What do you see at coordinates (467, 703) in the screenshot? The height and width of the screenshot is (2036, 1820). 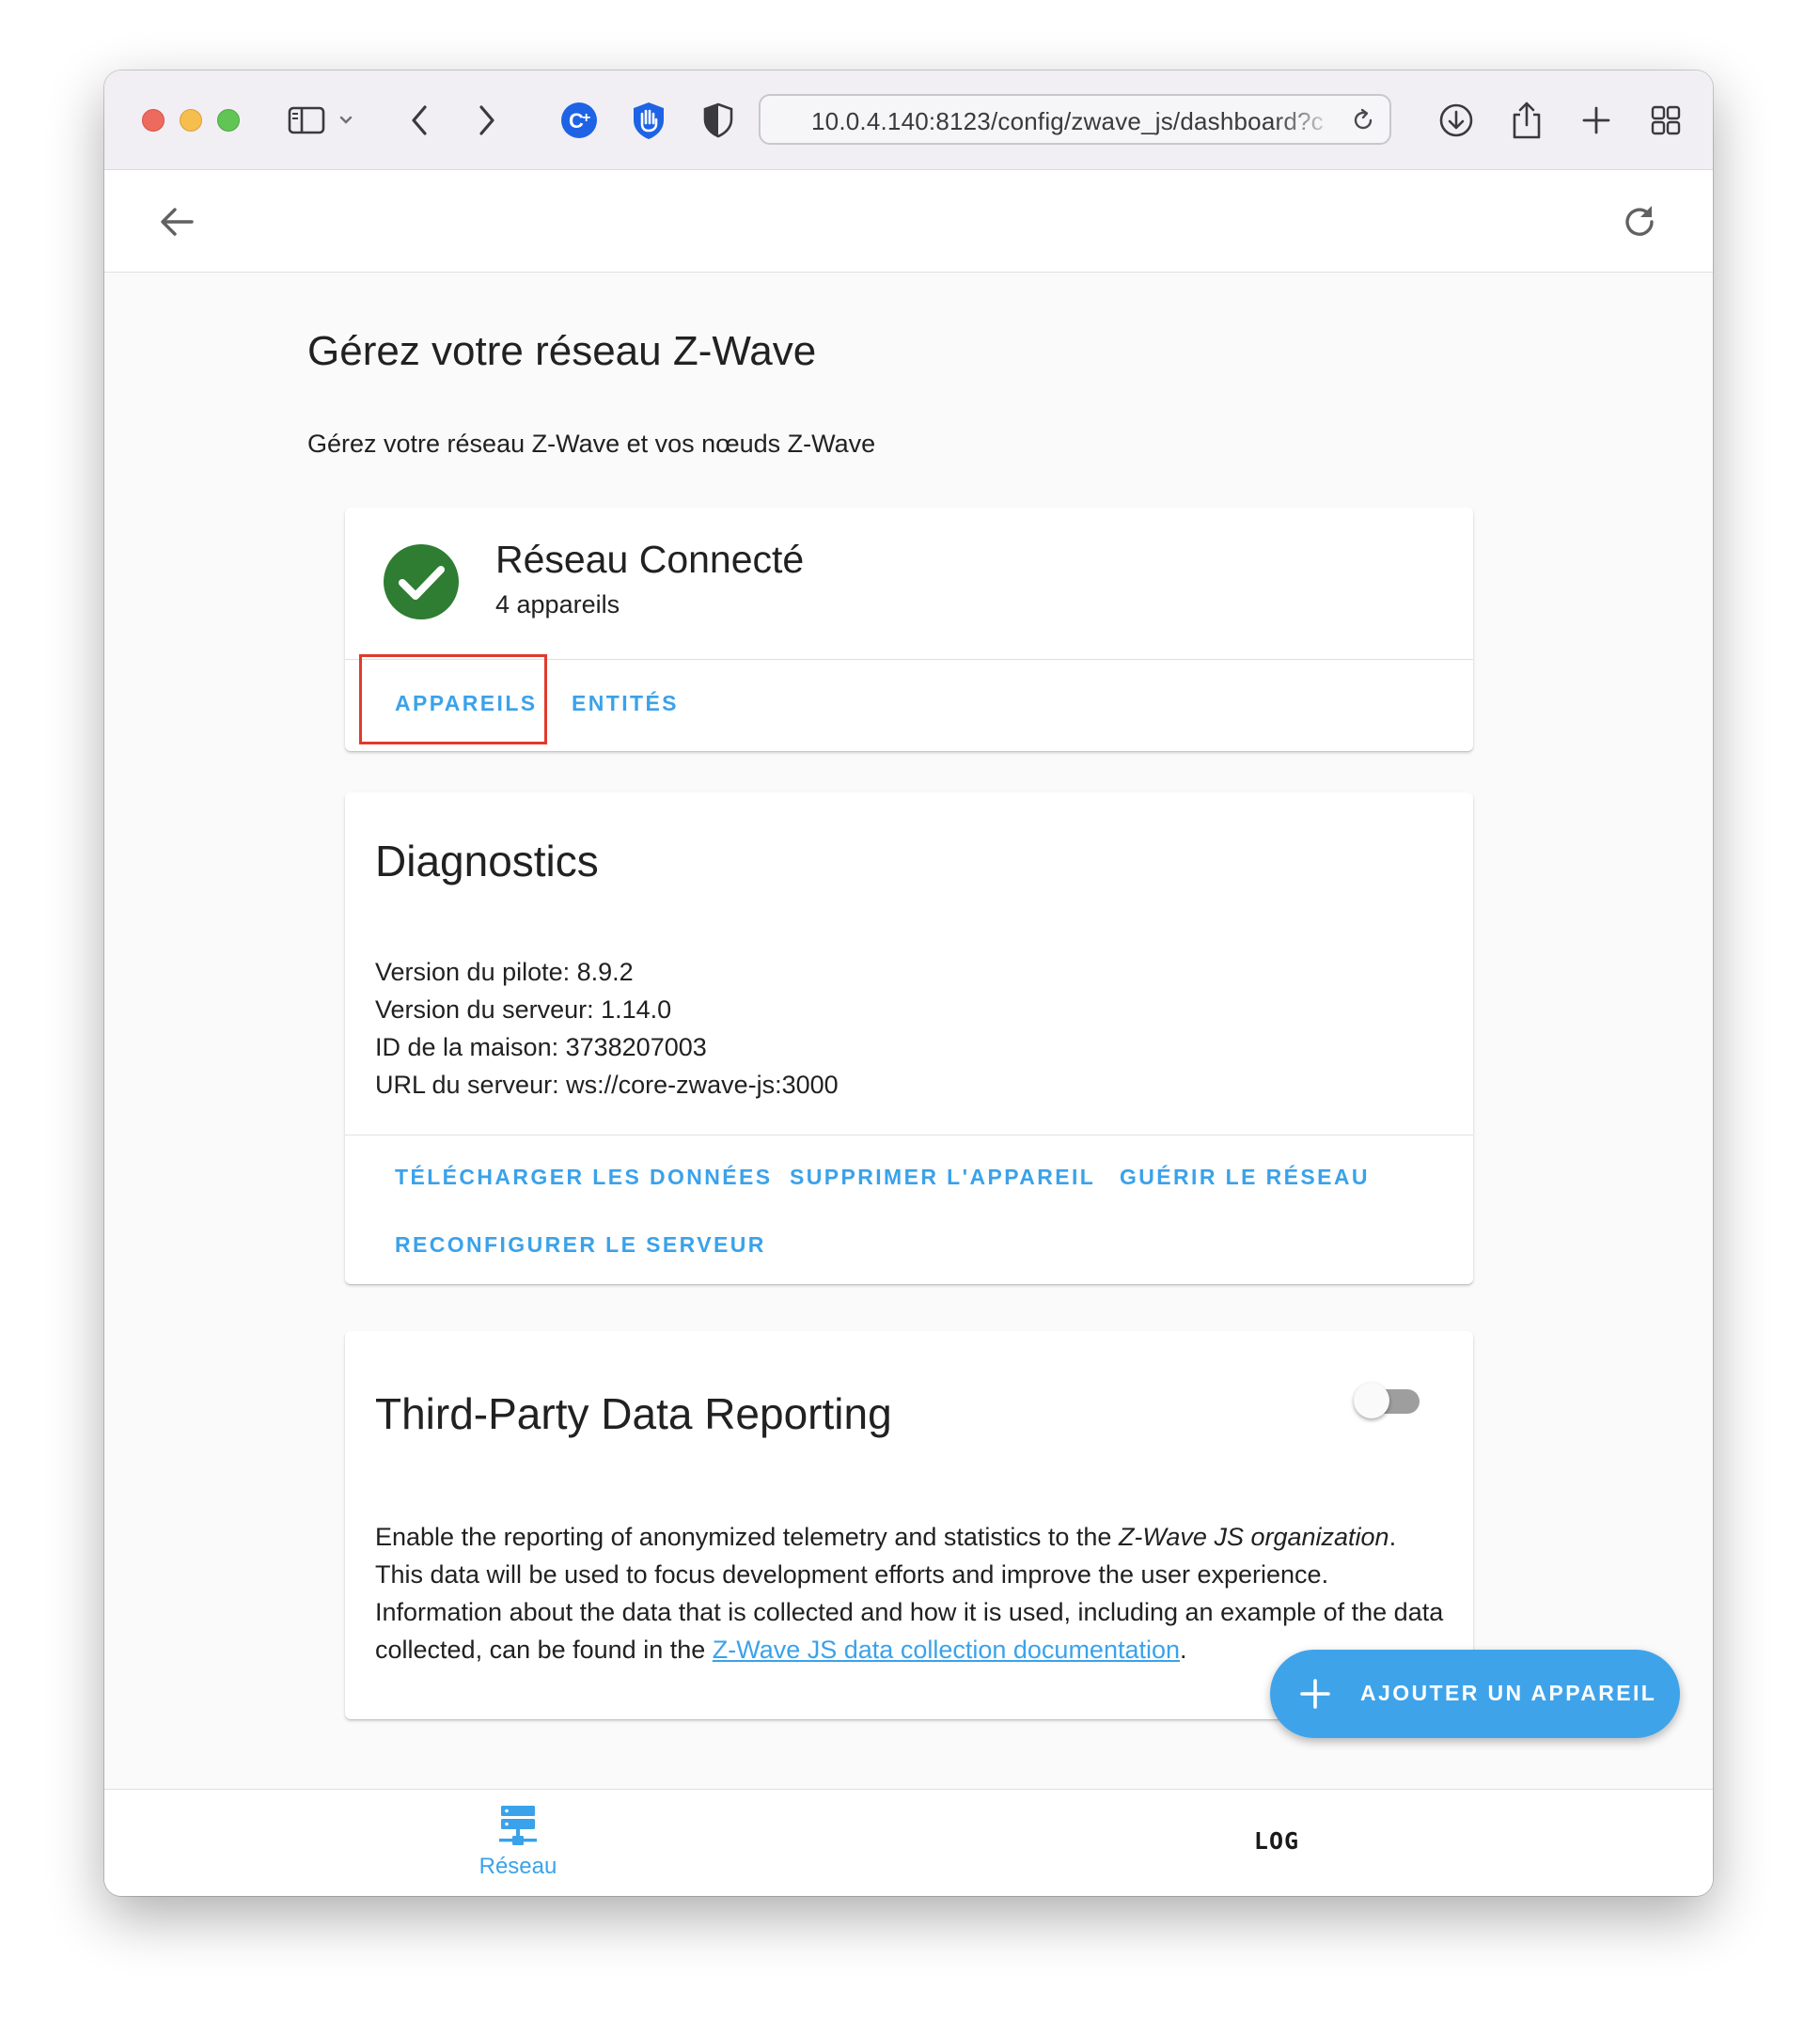 I see `devices-button: APPAREILS` at bounding box center [467, 703].